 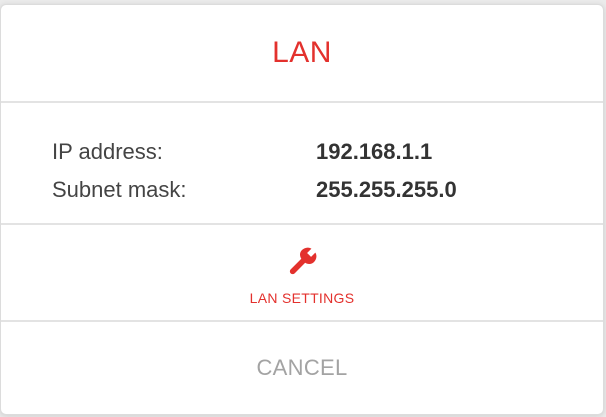 I want to click on lan-settings-label: LAN SETTINGS, so click(x=302, y=297).